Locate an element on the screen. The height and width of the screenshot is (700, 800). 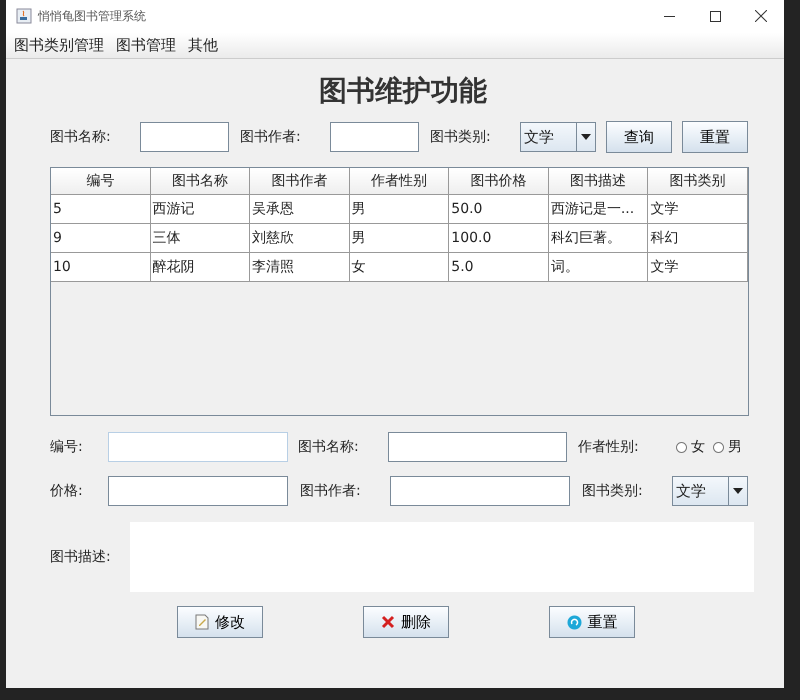
field-label: 价格: is located at coordinates (67, 491).